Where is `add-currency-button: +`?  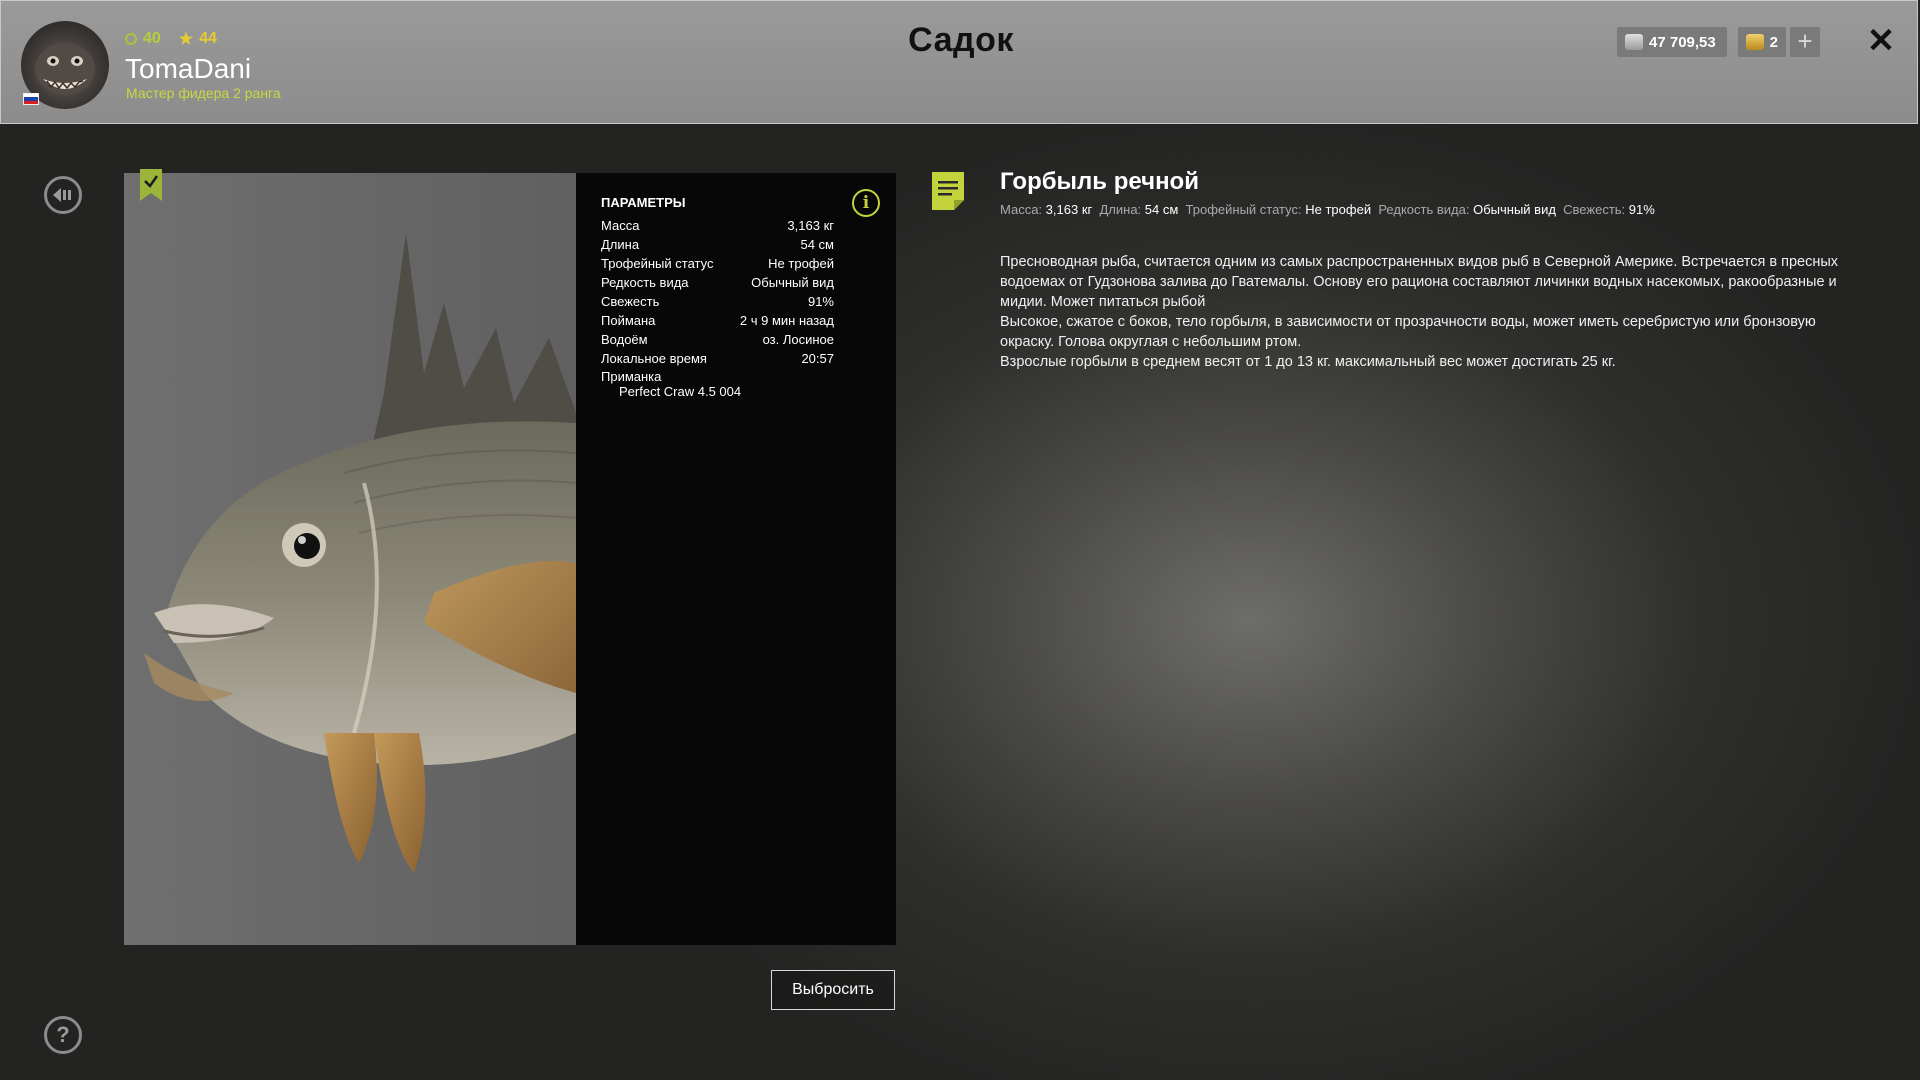 add-currency-button: + is located at coordinates (1805, 42).